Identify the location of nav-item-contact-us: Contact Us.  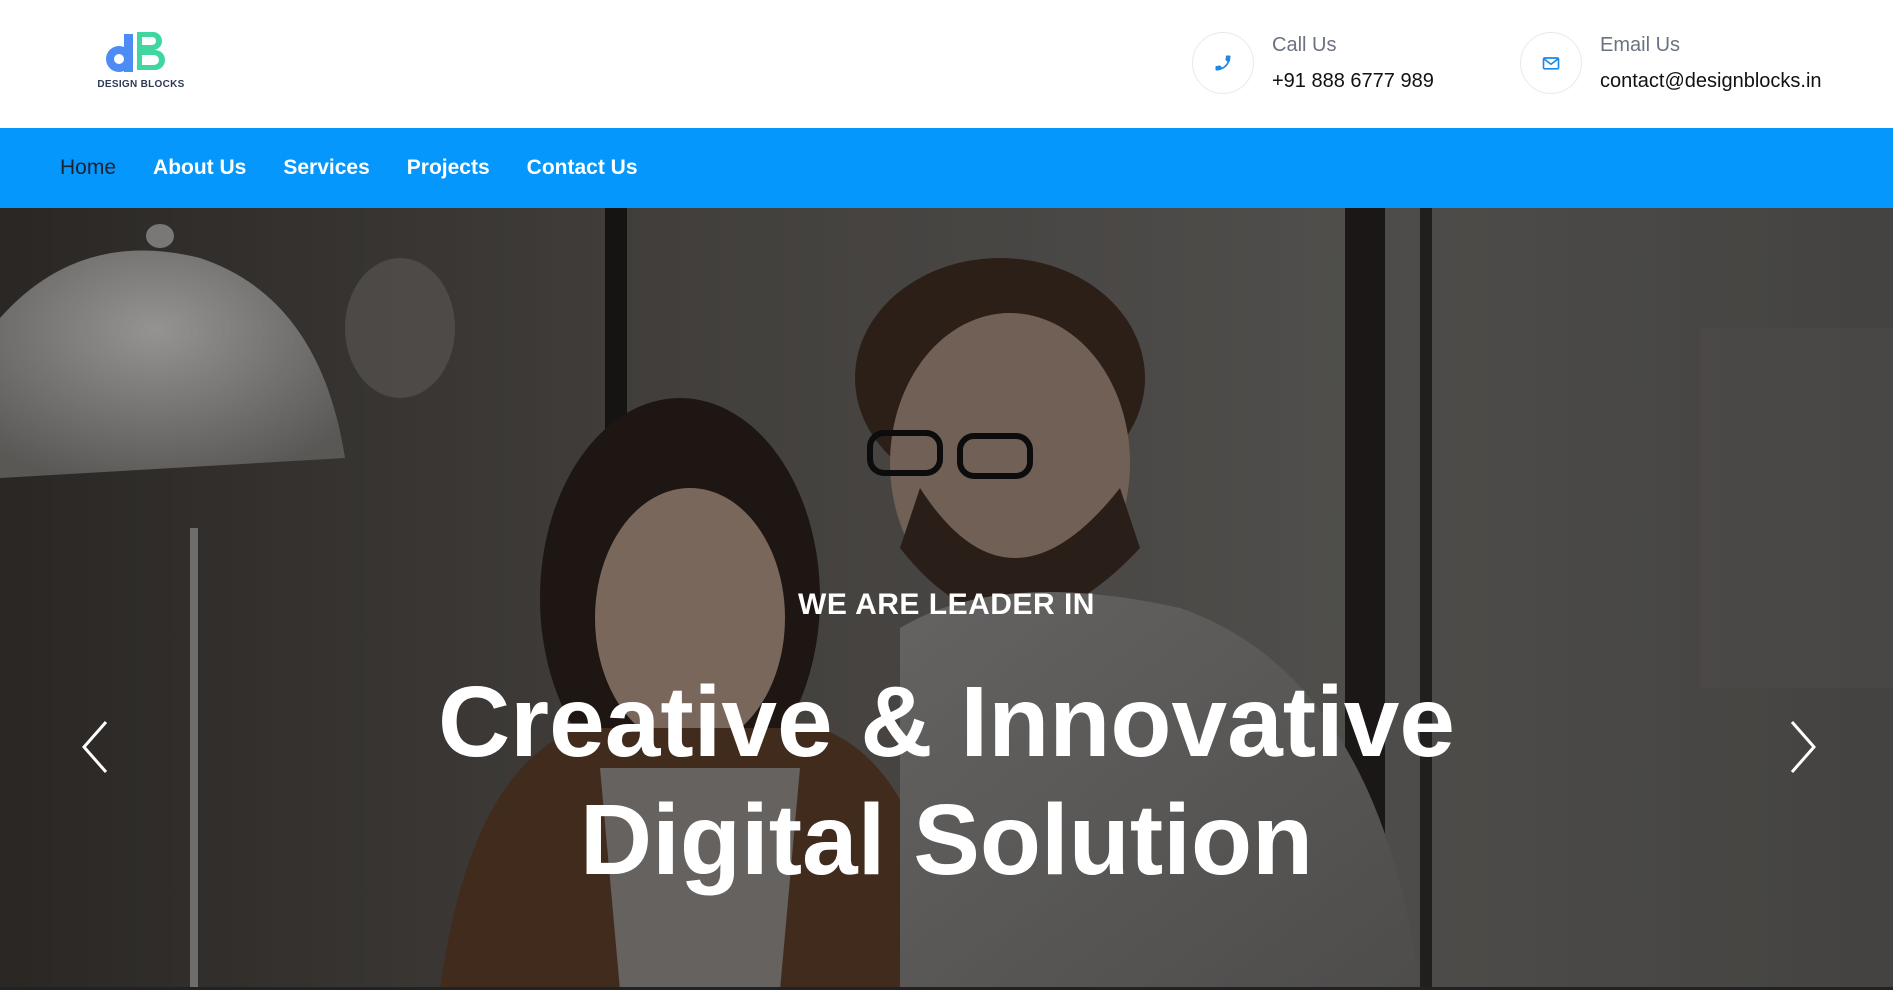
(582, 168).